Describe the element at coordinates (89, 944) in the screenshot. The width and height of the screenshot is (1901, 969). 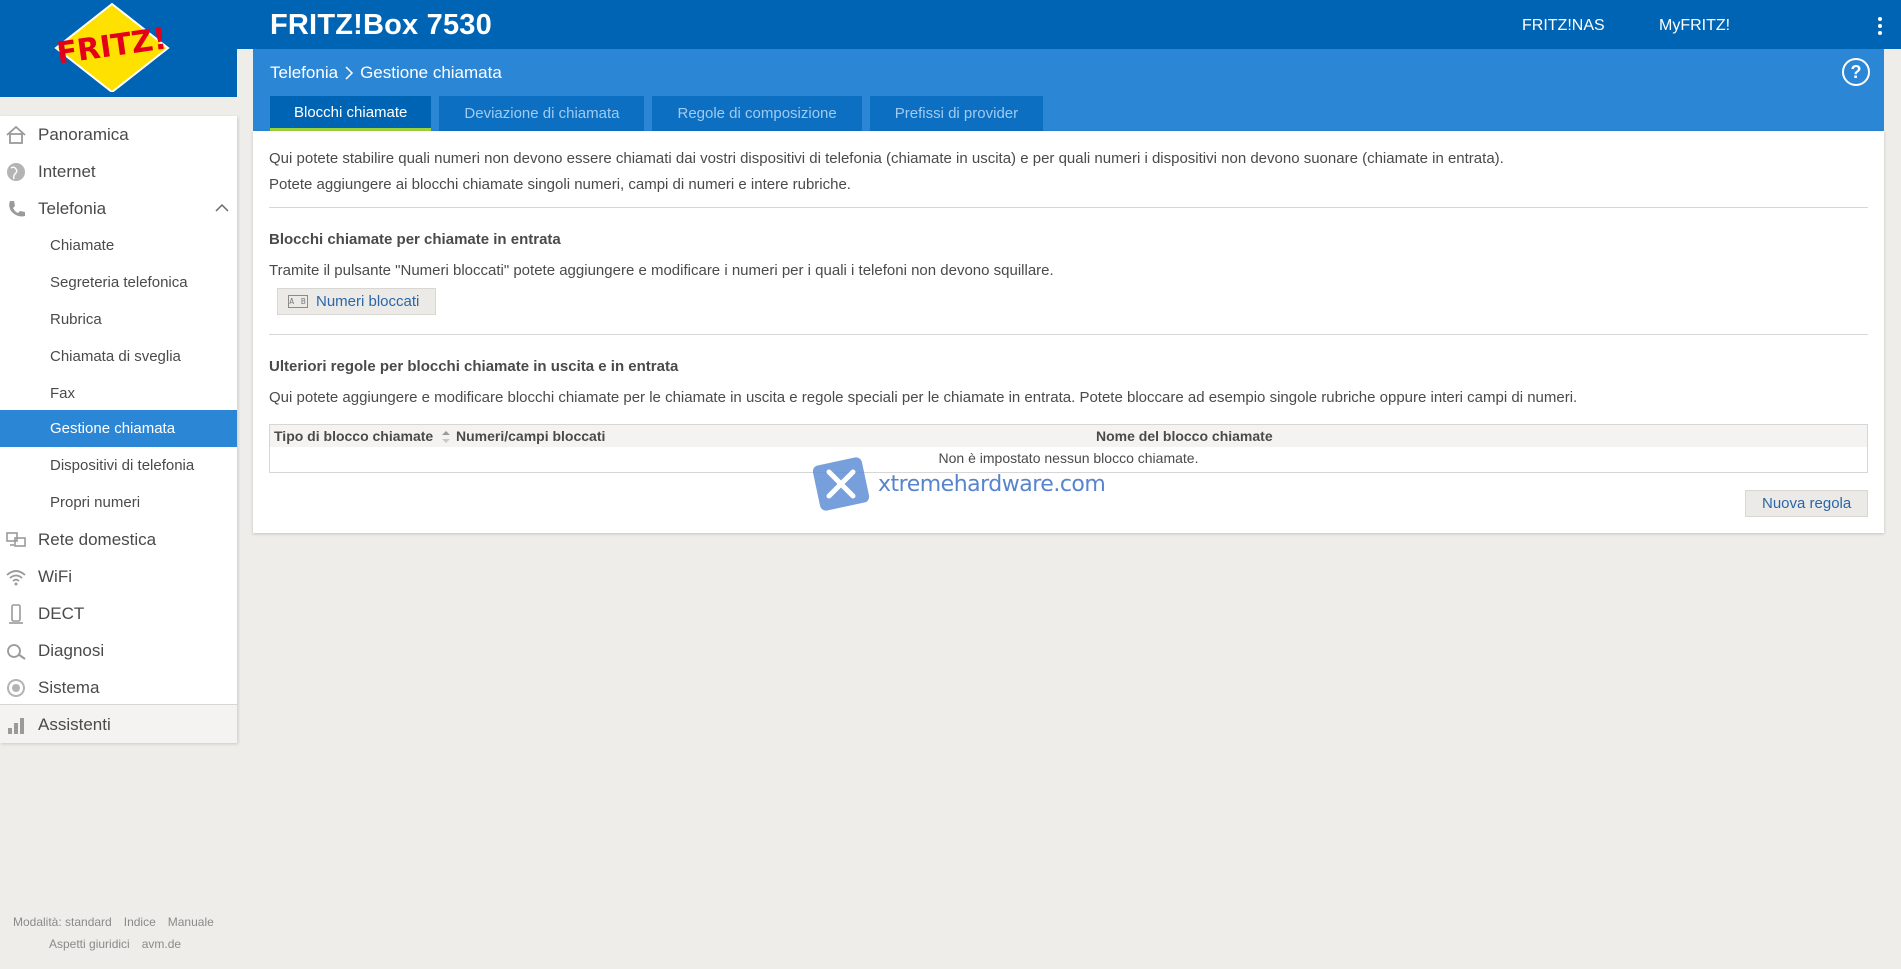
I see `footer-legal-link: Aspetti giuridici` at that location.